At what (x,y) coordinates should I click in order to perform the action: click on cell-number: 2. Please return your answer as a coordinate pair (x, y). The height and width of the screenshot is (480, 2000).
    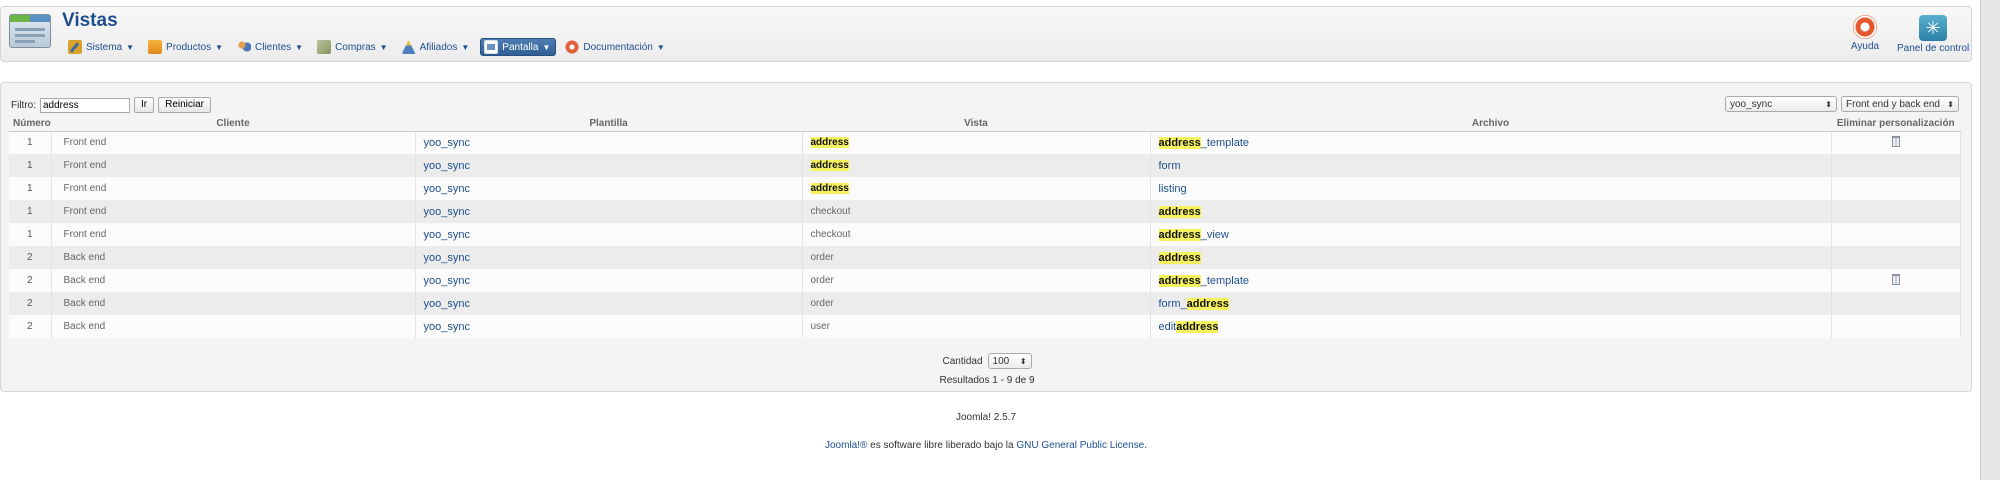
    Looking at the image, I should click on (30, 326).